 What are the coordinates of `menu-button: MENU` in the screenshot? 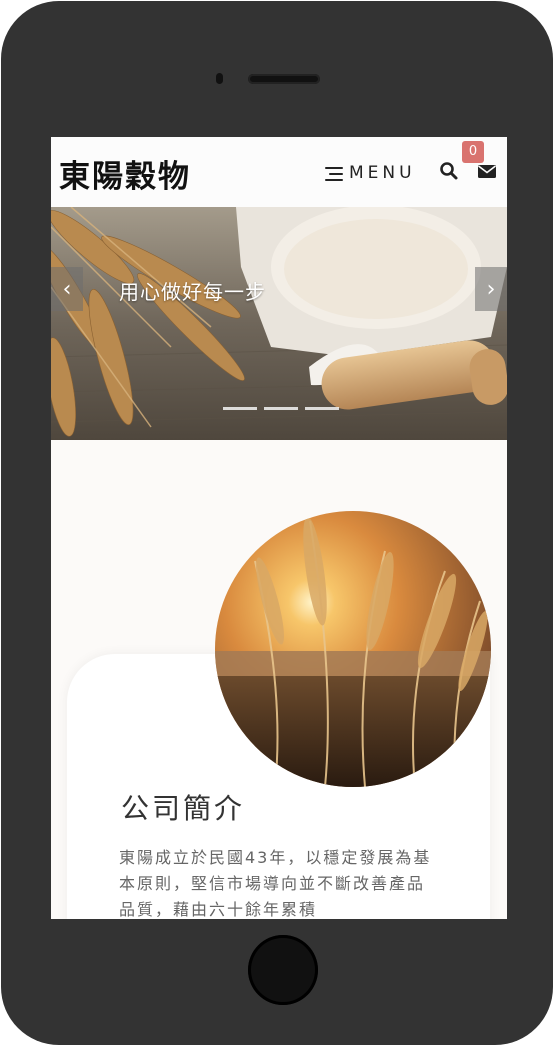 It's located at (369, 173).